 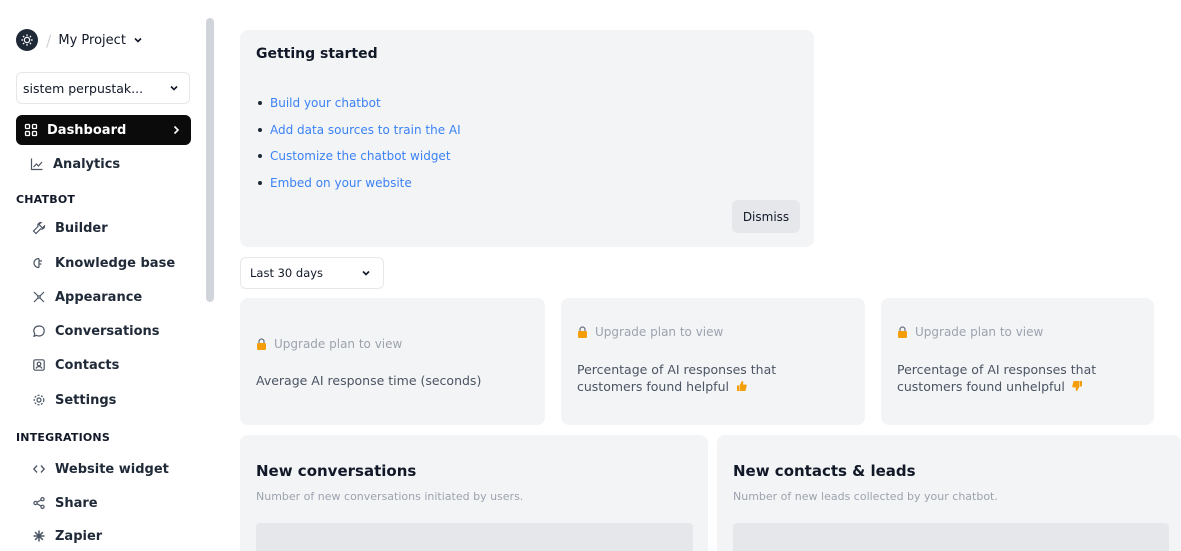 I want to click on getting-started-link: Add data sources to train the AI, so click(x=359, y=130).